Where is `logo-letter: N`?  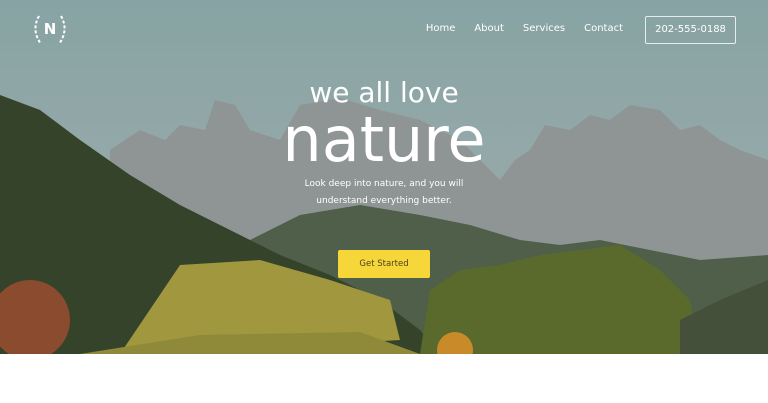 logo-letter: N is located at coordinates (50, 29).